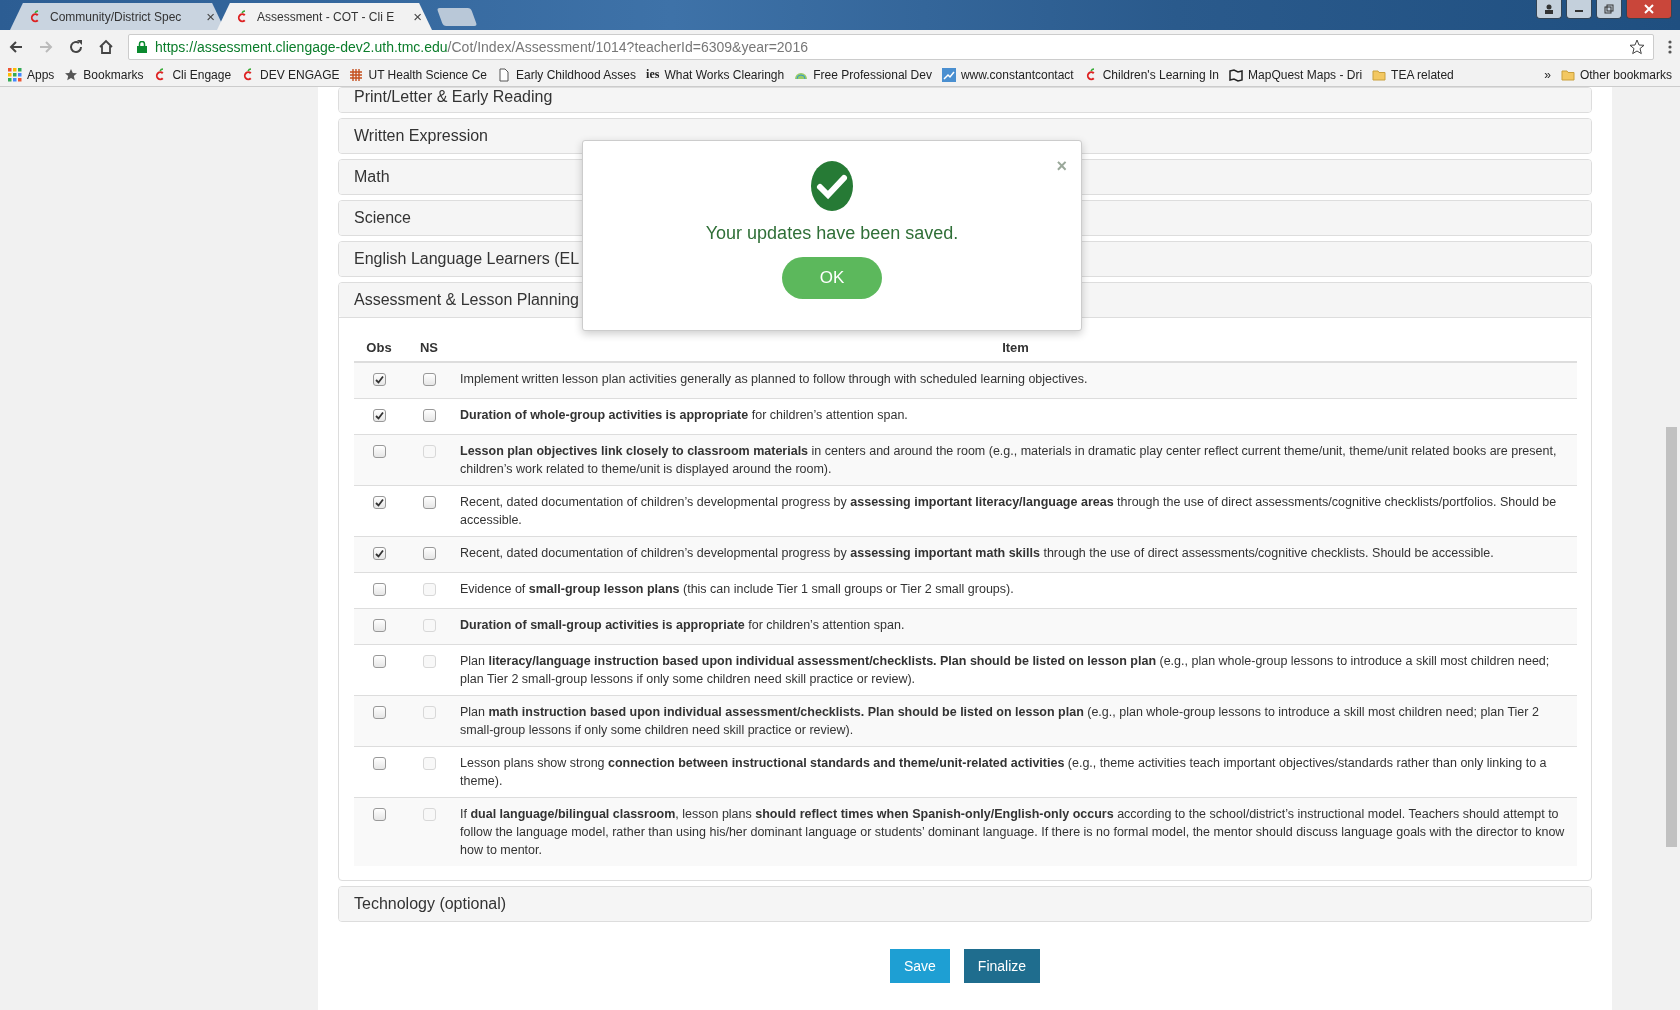  I want to click on item-text: Plan literacy/language instruction based upon individual assessment/checklists. Plan should be listed on lesson plan (e.g., plan whole-group lessons to introduce a skill most children need; plan Tier 2 small-group lessons if only some children need skill practice or review)., so click(1005, 670).